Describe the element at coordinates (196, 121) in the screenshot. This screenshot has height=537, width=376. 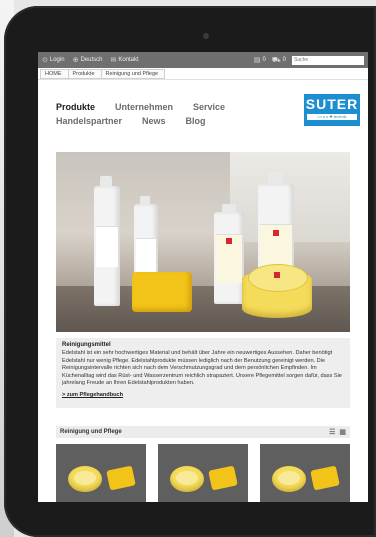
I see `nav-blog: Blog` at that location.